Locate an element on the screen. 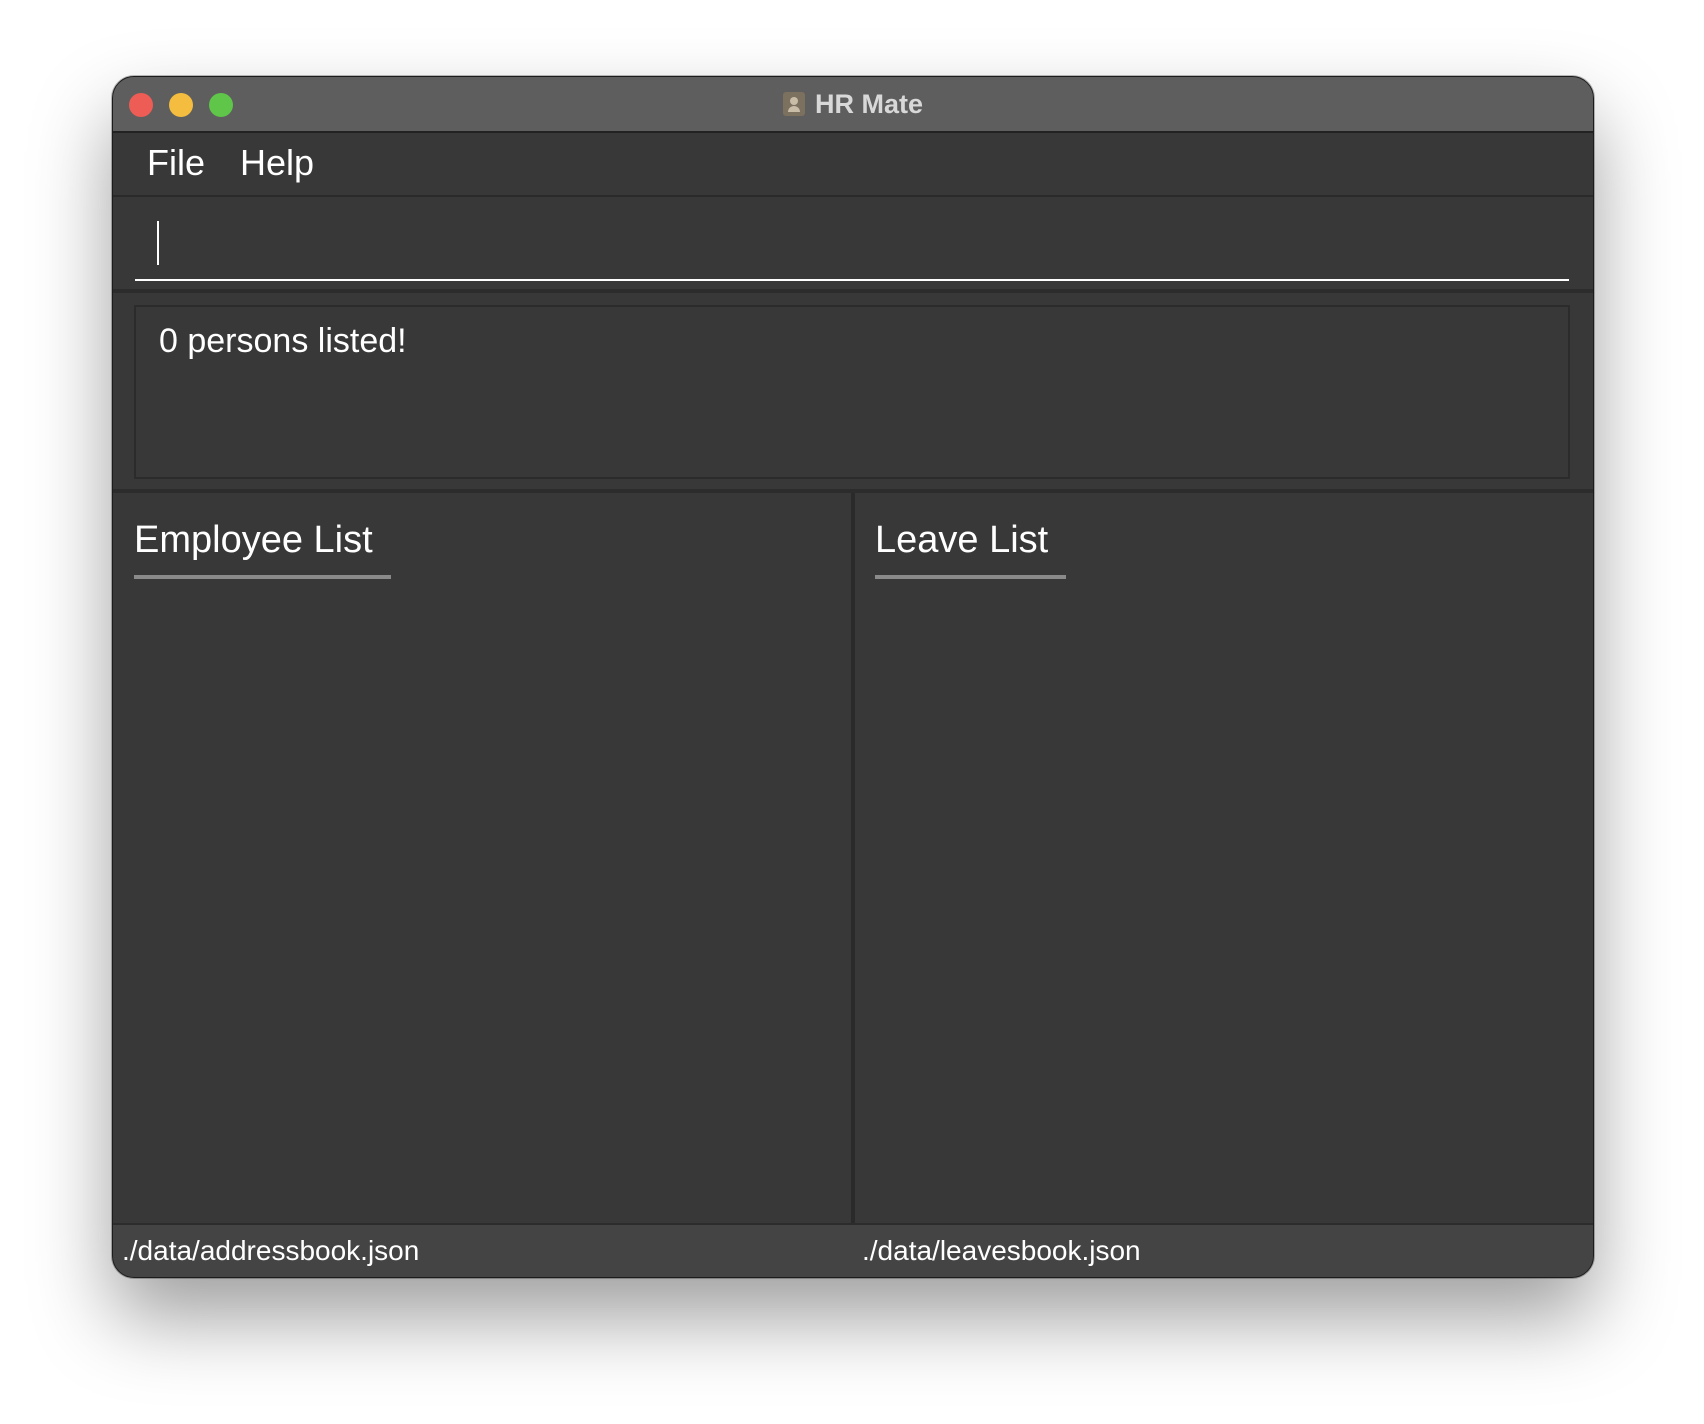 The width and height of the screenshot is (1704, 1424). addressbook-path: ./data/addressbook.json is located at coordinates (271, 1250).